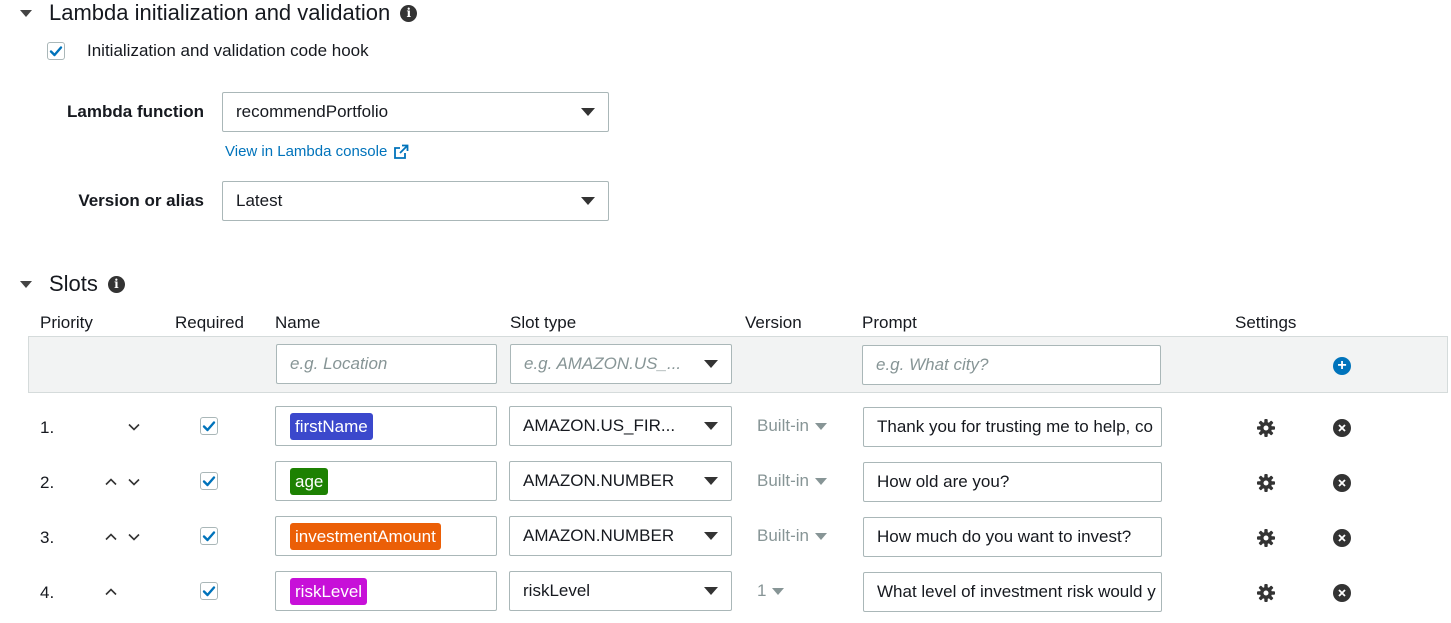 The height and width of the screenshot is (623, 1451). What do you see at coordinates (1012, 427) in the screenshot?
I see `slot-prompt-input: Thank you for trusting me to help, co` at bounding box center [1012, 427].